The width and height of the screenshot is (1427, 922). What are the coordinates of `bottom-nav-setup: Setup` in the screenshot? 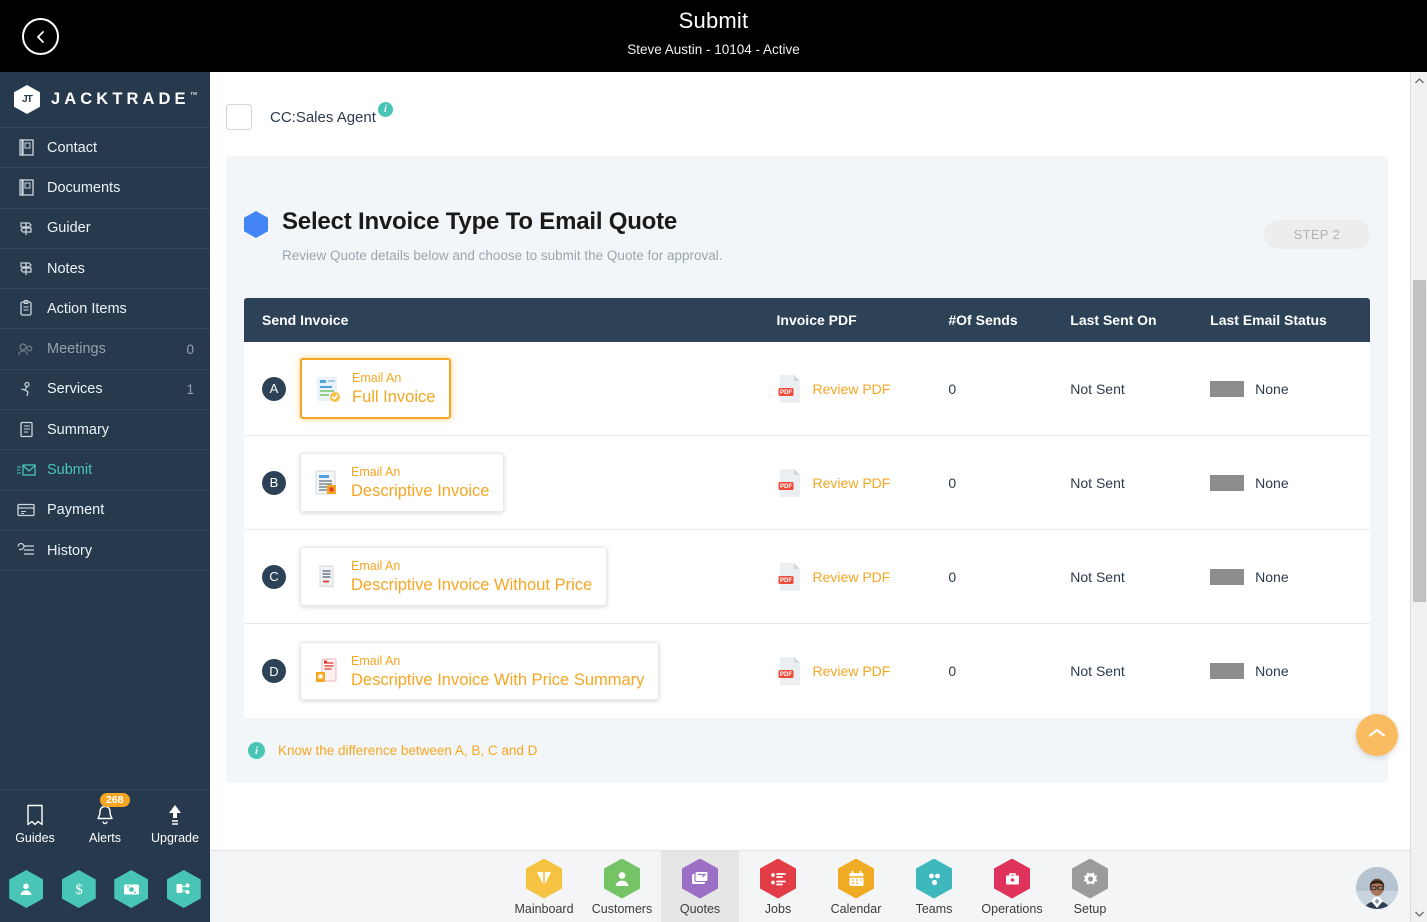 It's located at (1090, 886).